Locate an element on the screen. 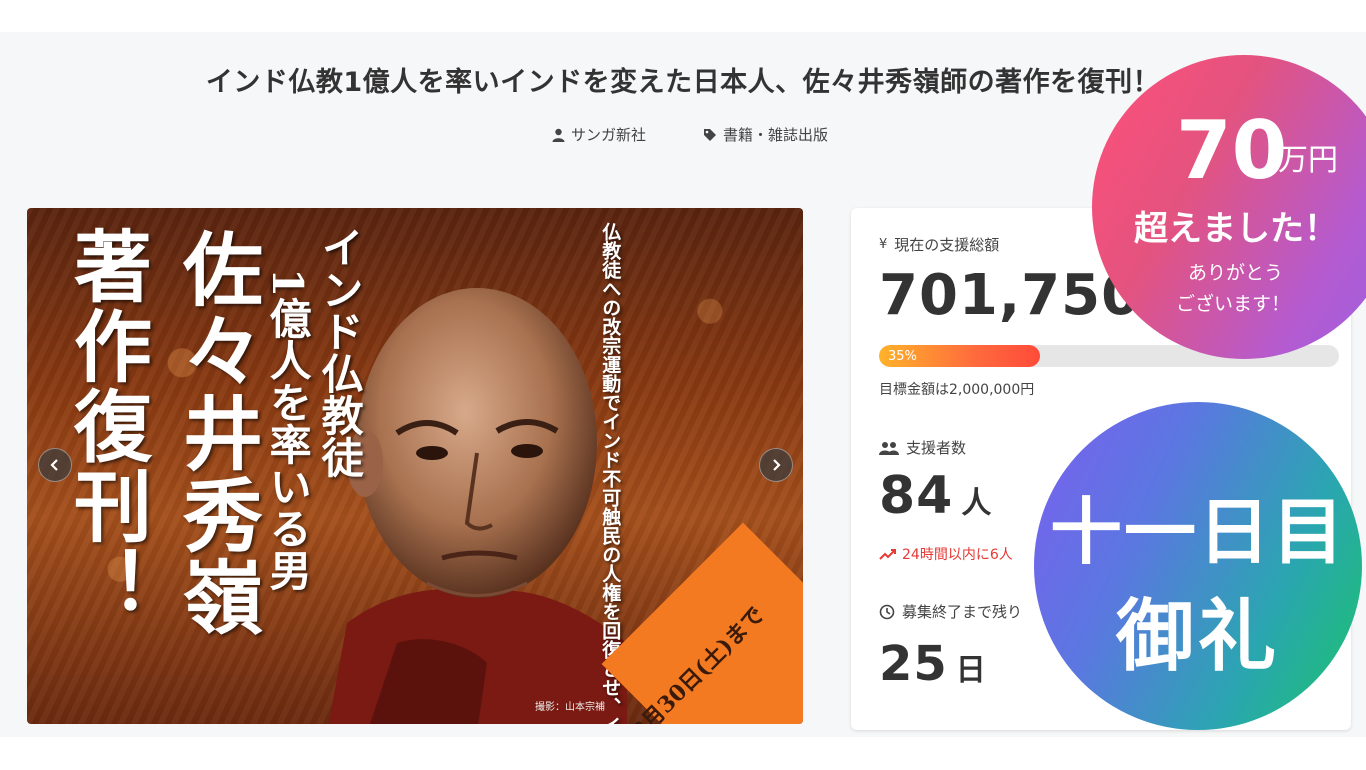 This screenshot has height=770, width=1366. thanks-line1: 十一日目 is located at coordinates (1197, 532).